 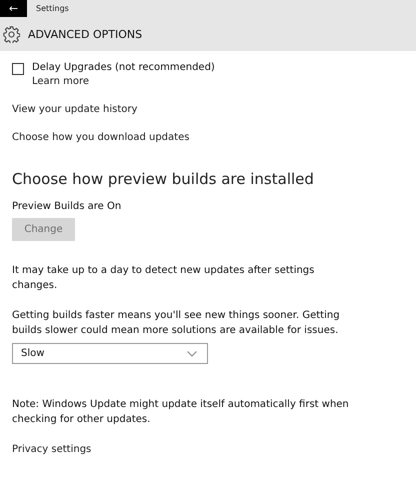 What do you see at coordinates (52, 8) in the screenshot?
I see `window-title: Settings` at bounding box center [52, 8].